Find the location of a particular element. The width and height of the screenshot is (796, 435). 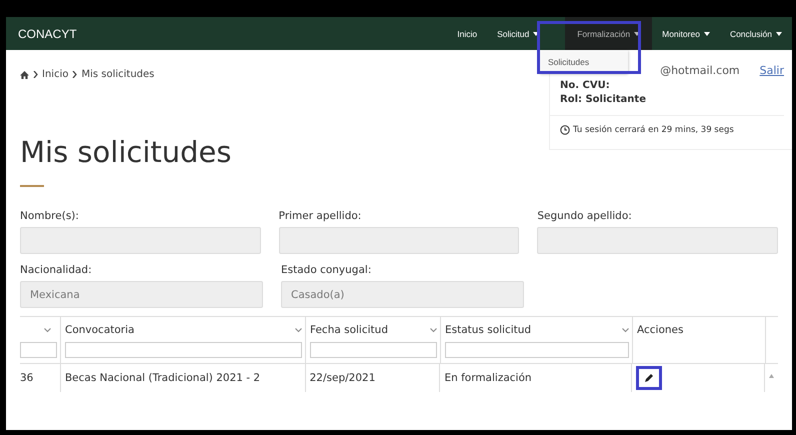

brand-logo: CONACYT is located at coordinates (47, 33).